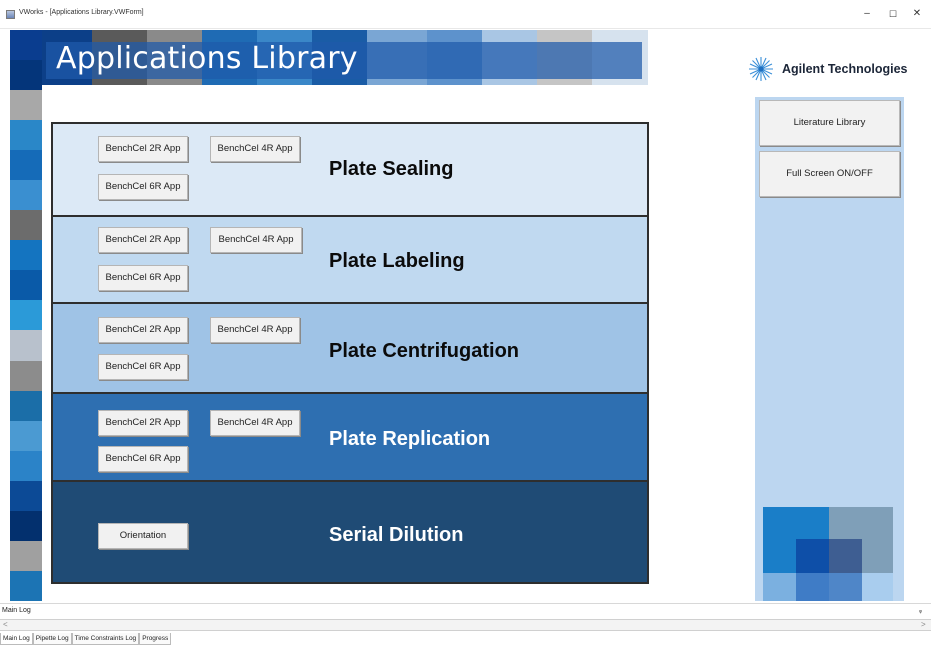 Image resolution: width=931 pixels, height=645 pixels. I want to click on maximize-button: ☐, so click(893, 14).